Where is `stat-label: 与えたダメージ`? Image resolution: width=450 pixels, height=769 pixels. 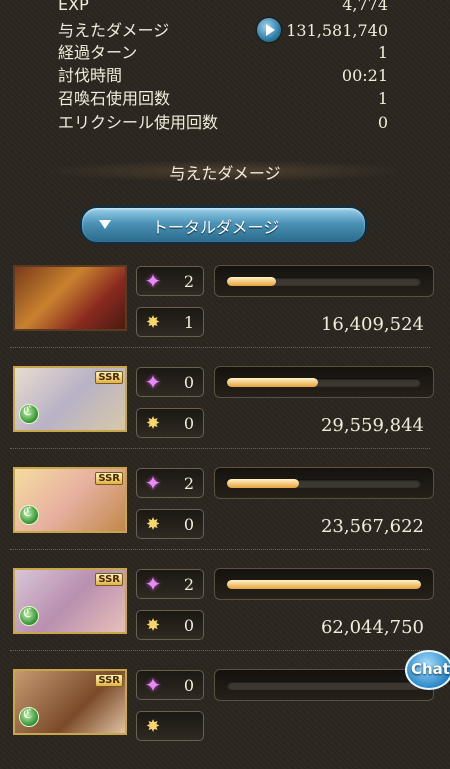
stat-label: 与えたダメージ is located at coordinates (114, 30).